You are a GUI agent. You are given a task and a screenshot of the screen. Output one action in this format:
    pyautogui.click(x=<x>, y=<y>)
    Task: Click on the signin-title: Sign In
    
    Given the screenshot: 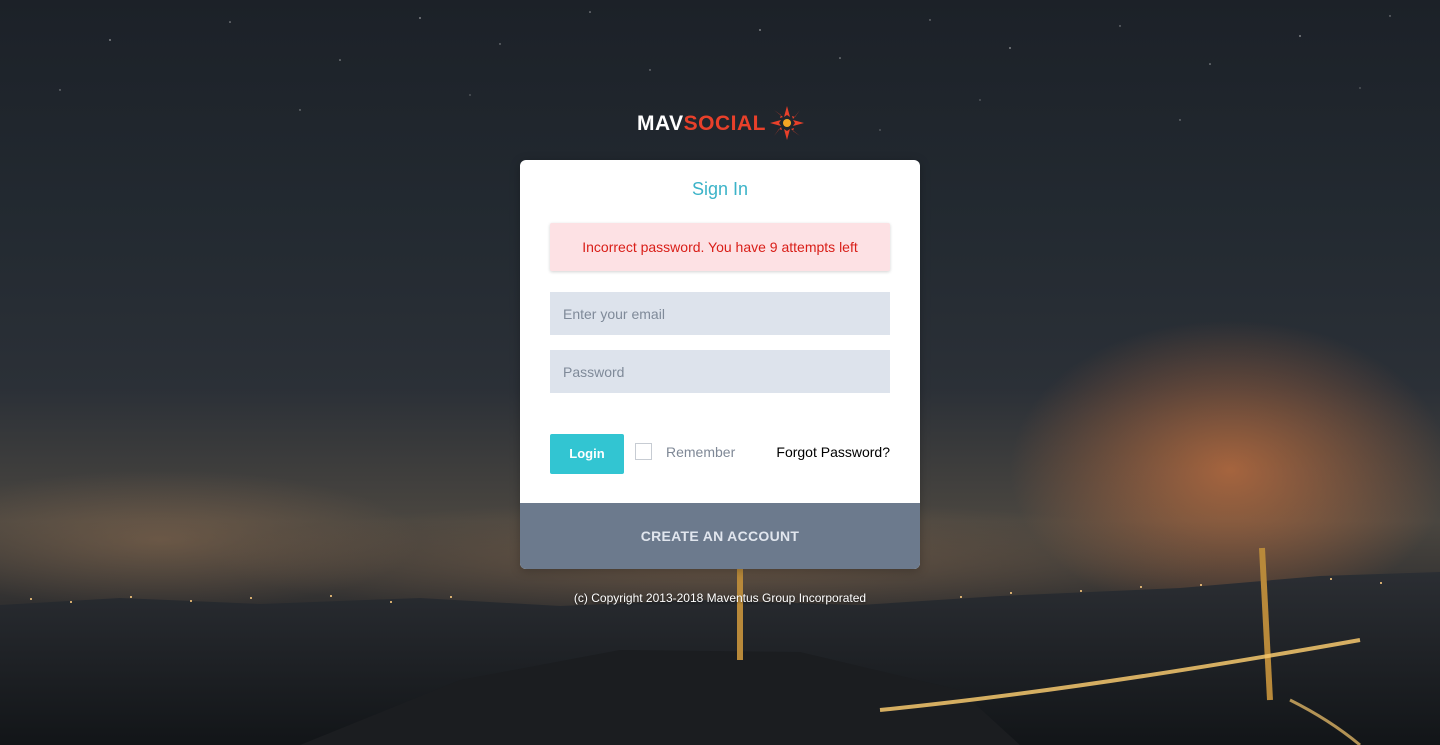 What is the action you would take?
    pyautogui.click(x=720, y=189)
    